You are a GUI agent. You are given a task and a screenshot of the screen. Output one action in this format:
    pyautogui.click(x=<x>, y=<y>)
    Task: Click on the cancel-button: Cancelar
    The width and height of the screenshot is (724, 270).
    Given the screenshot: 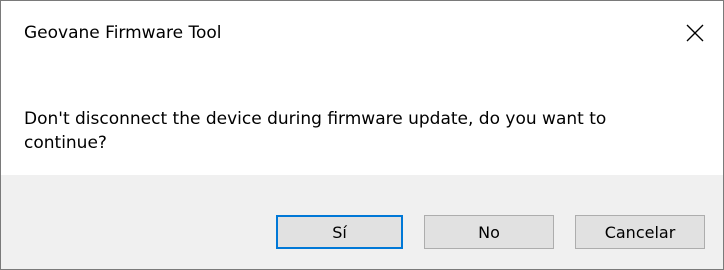 What is the action you would take?
    pyautogui.click(x=640, y=232)
    